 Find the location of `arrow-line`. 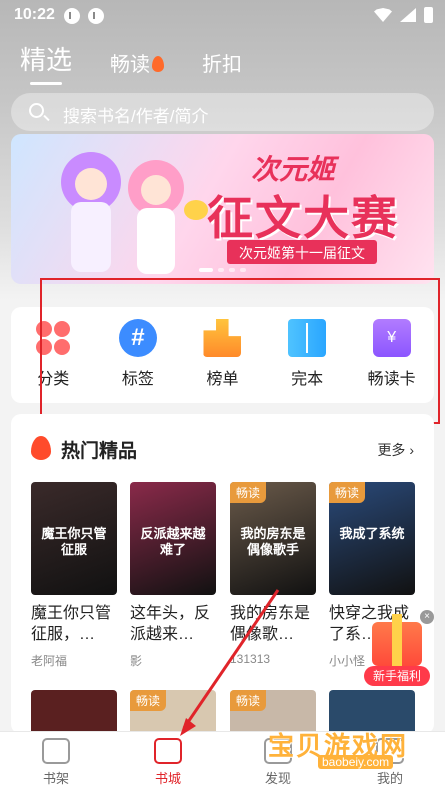

arrow-line is located at coordinates (231, 659).